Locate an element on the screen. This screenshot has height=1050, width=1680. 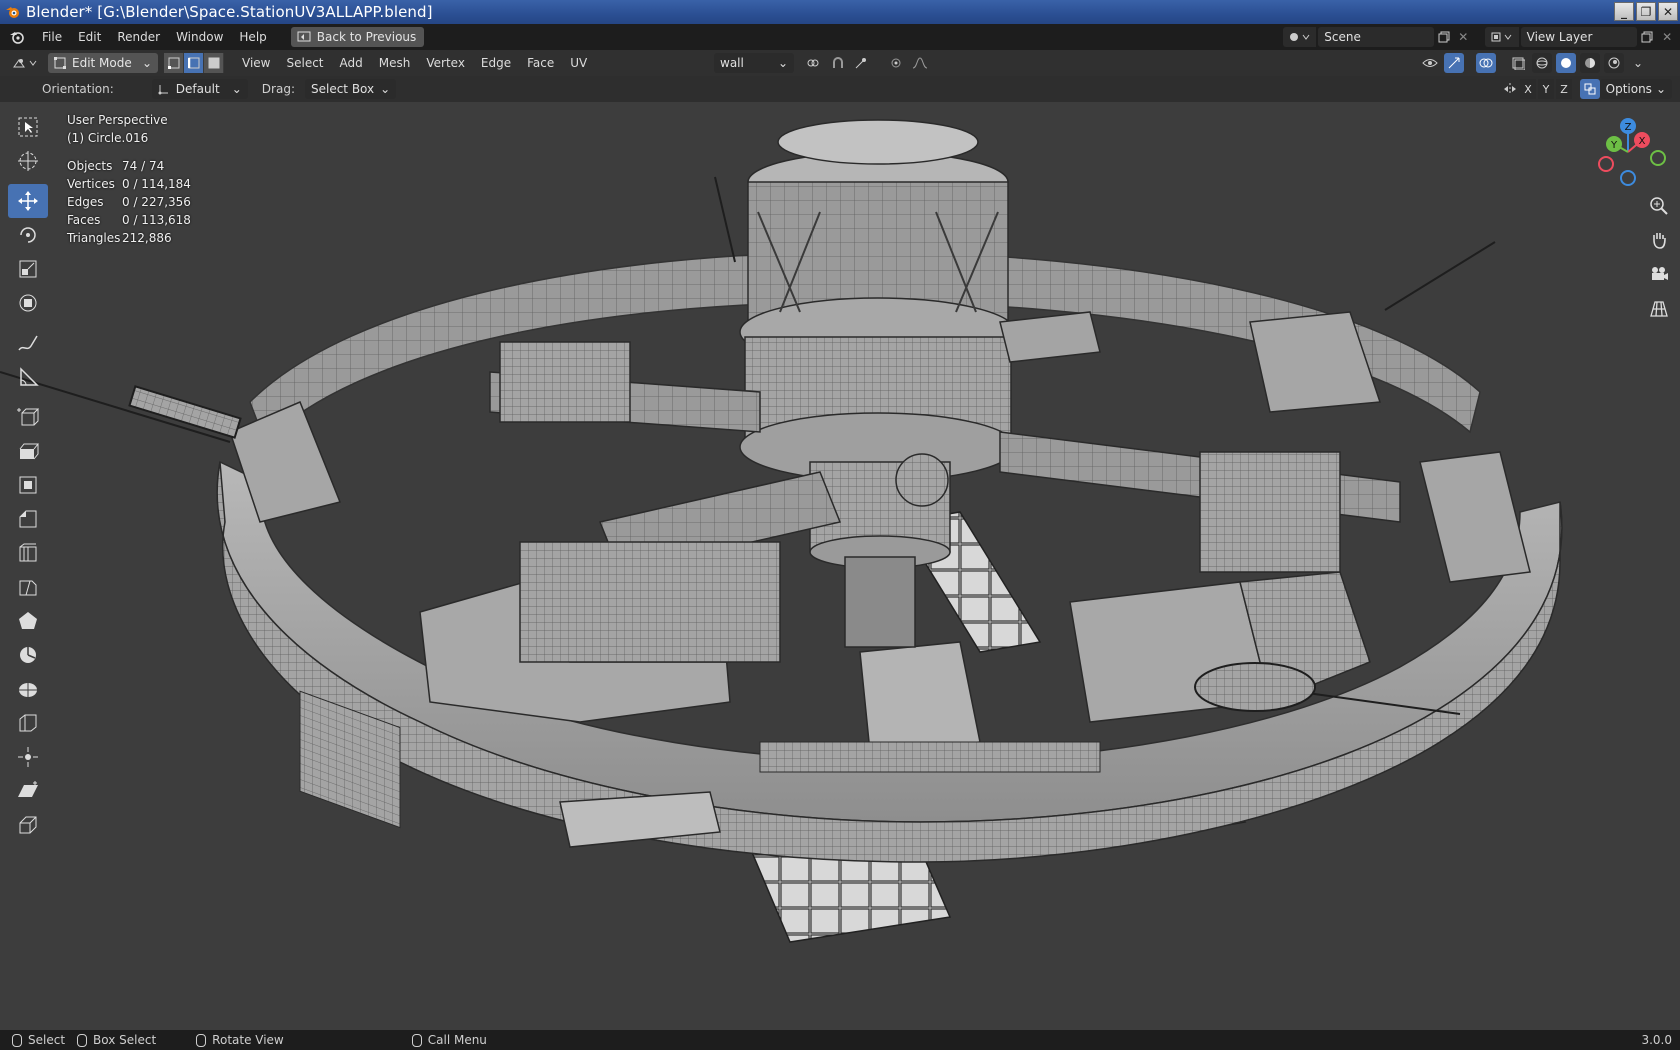
minimize-button: _ is located at coordinates (1624, 11).